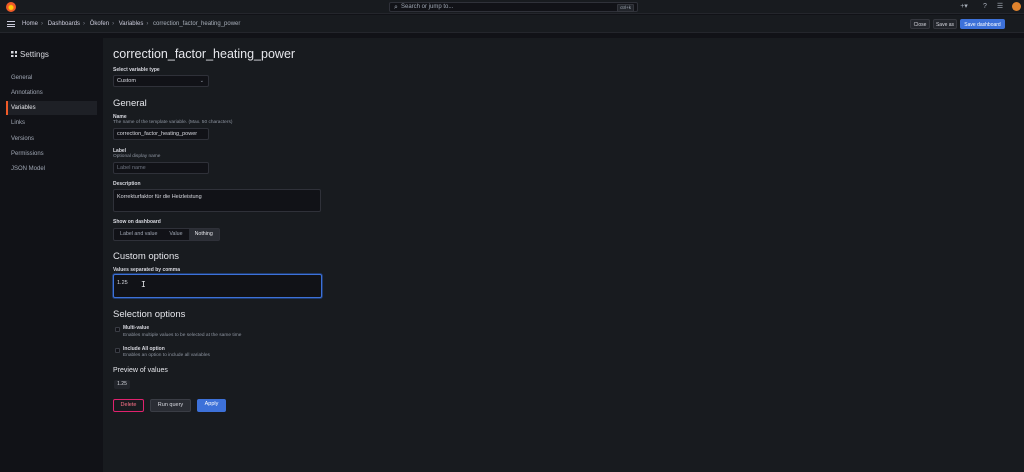 This screenshot has height=472, width=1024. What do you see at coordinates (51, 93) in the screenshot?
I see `sidebar-item-annotations: Annotations` at bounding box center [51, 93].